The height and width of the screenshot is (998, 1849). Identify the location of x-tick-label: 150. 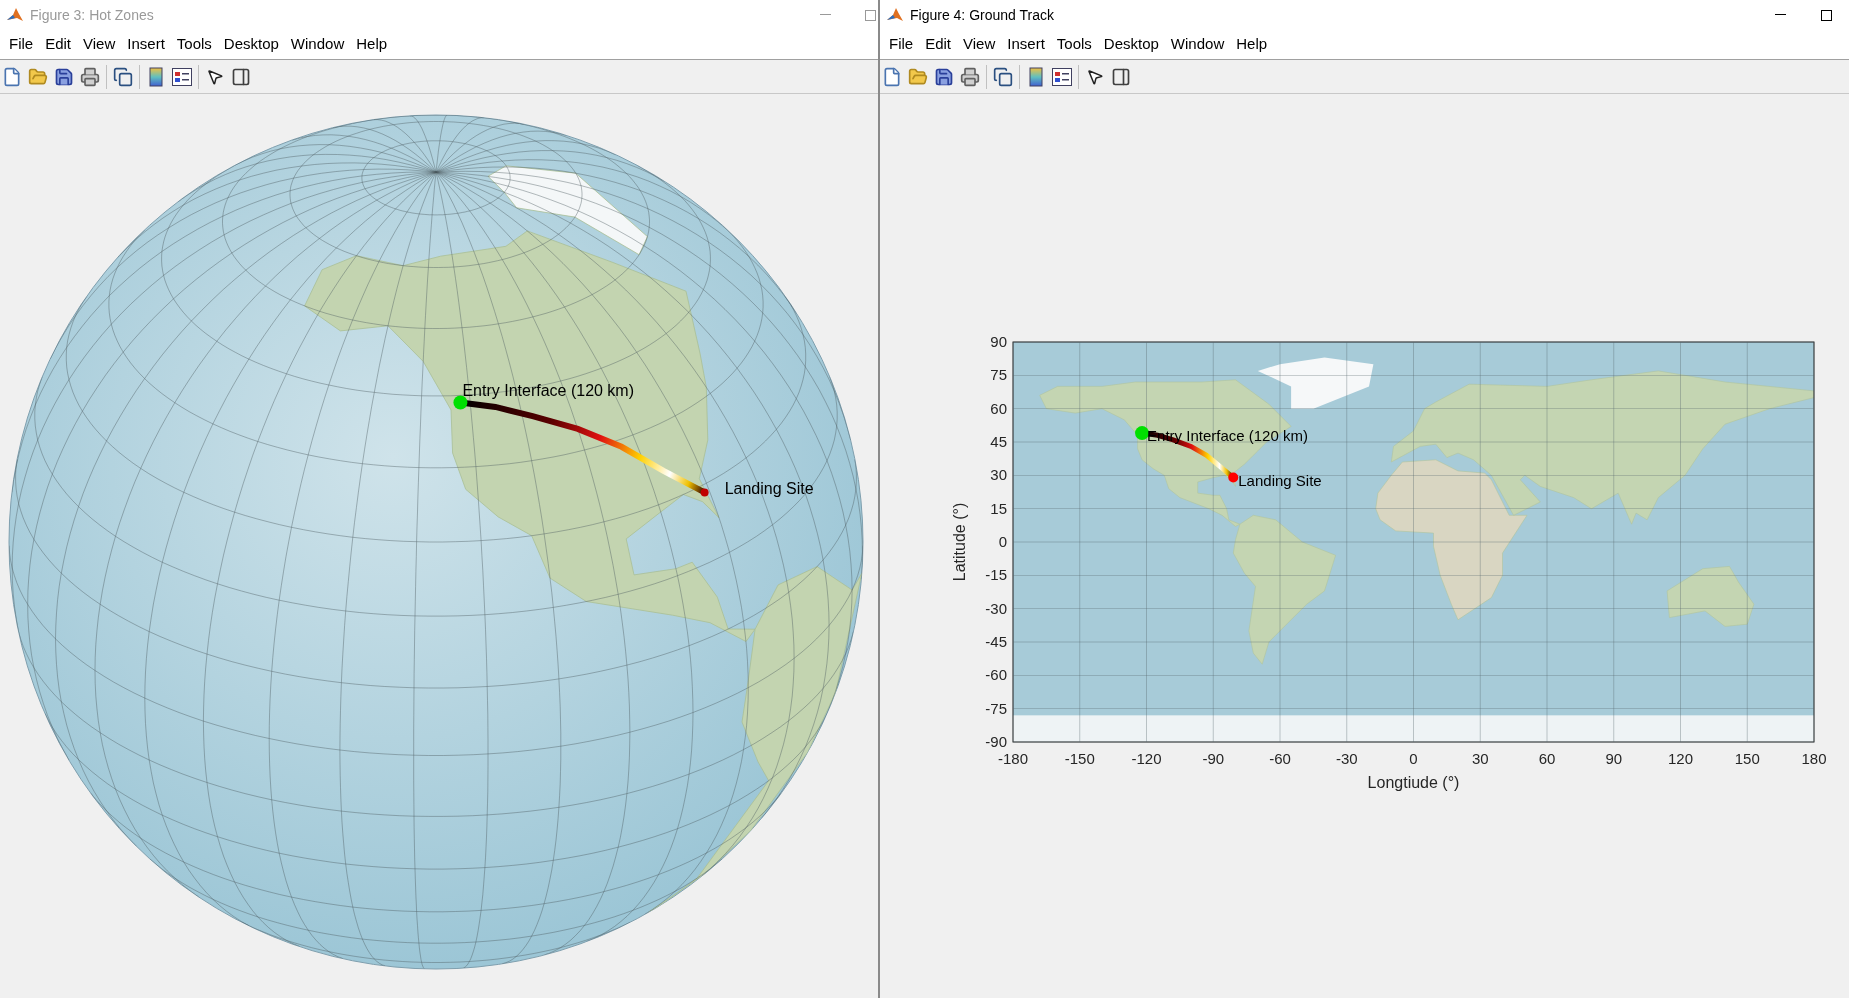
(1747, 758).